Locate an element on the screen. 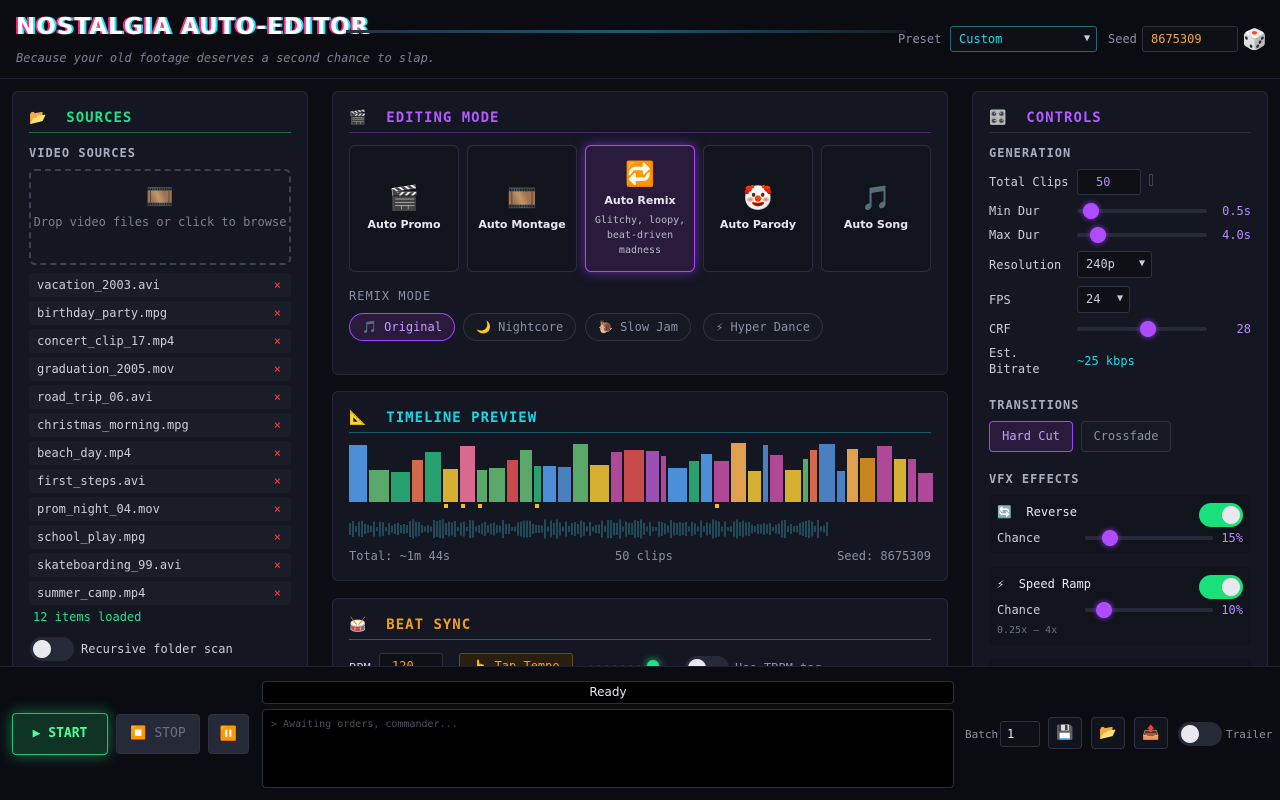 The width and height of the screenshot is (1280, 800). mode-card-auto-promo: 🎬 Auto Promo is located at coordinates (404, 208).